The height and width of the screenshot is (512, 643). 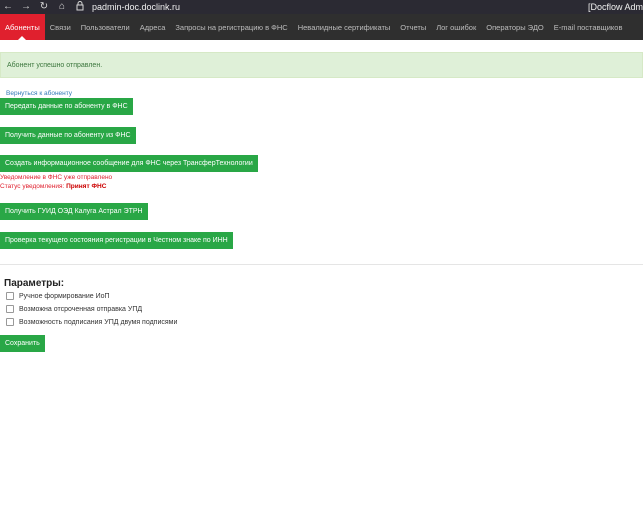 What do you see at coordinates (60, 27) in the screenshot?
I see `nav-item-svyazi: Связи` at bounding box center [60, 27].